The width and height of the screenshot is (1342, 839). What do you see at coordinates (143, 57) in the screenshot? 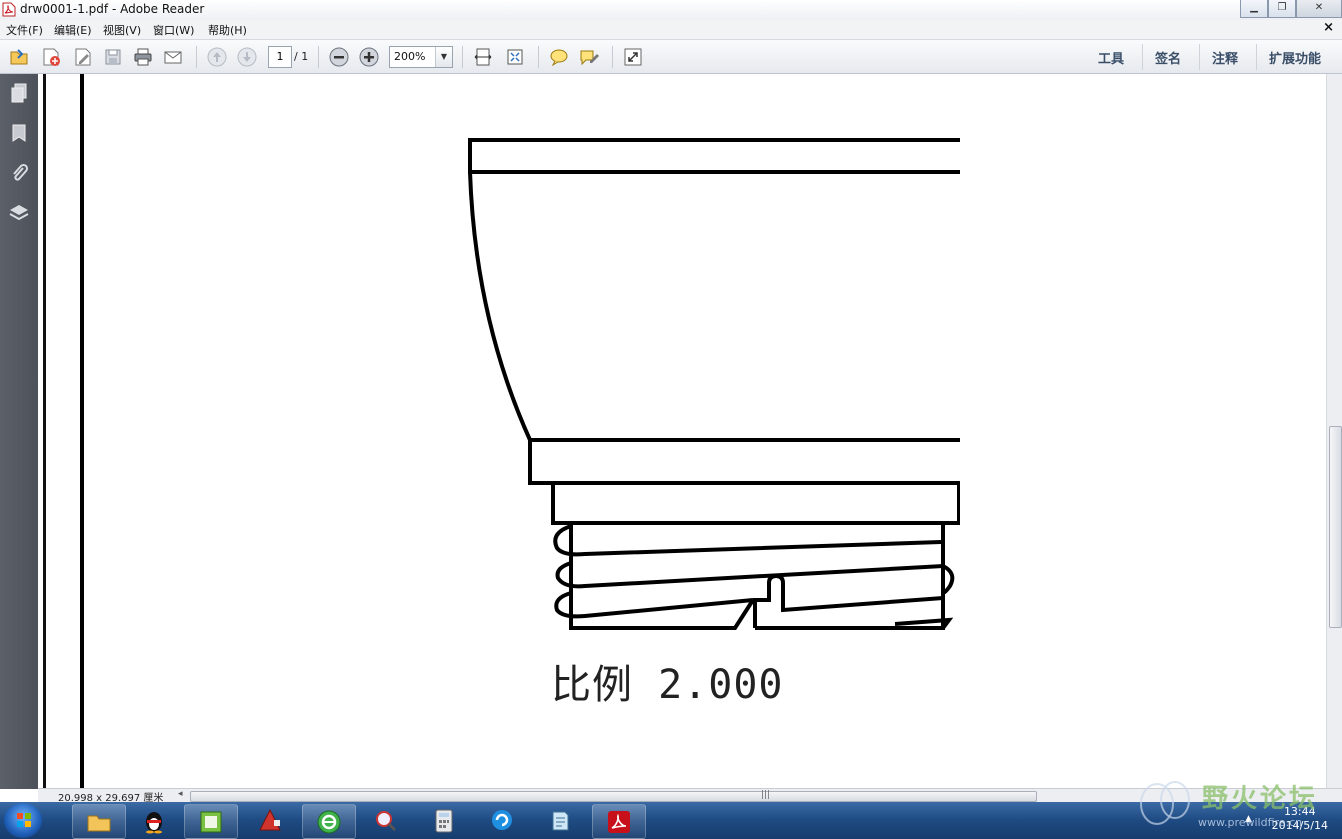
I see `print-button` at bounding box center [143, 57].